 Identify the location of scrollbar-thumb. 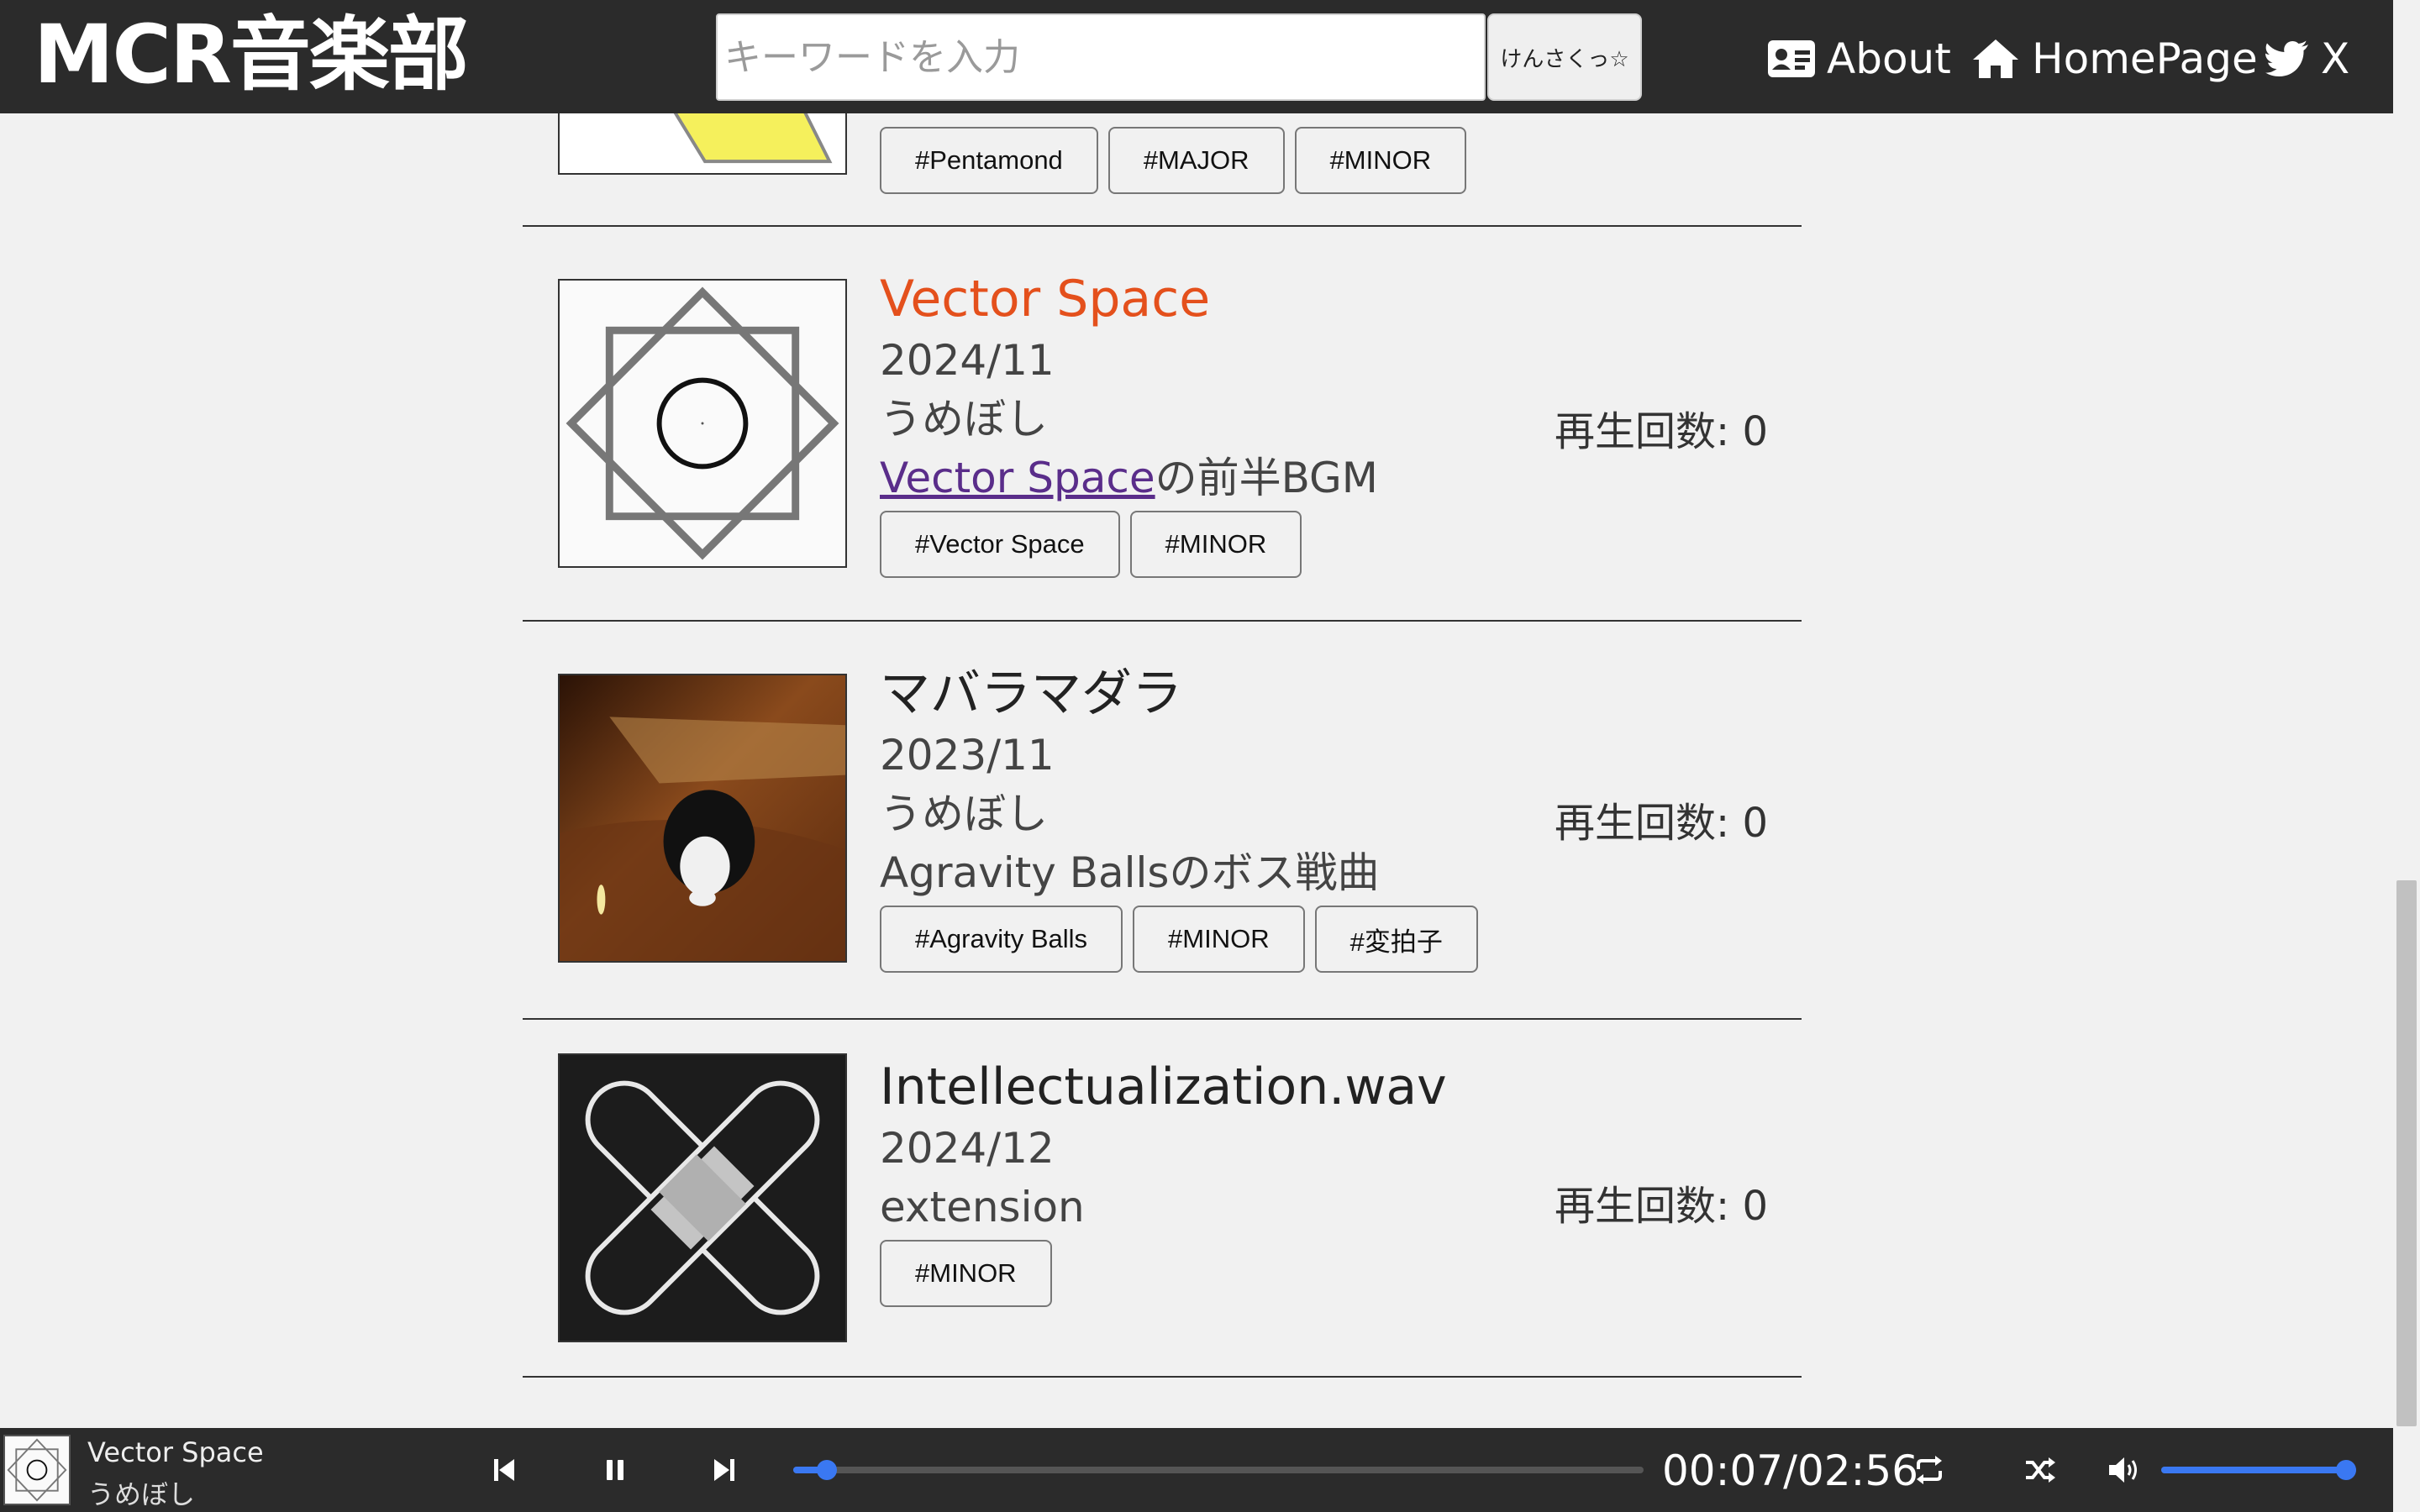
(2406, 1153).